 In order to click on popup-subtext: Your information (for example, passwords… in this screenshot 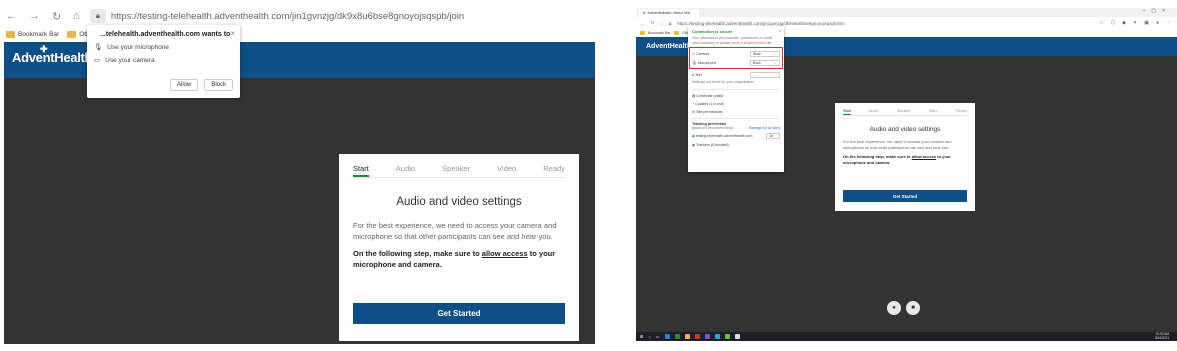, I will do `click(732, 40)`.